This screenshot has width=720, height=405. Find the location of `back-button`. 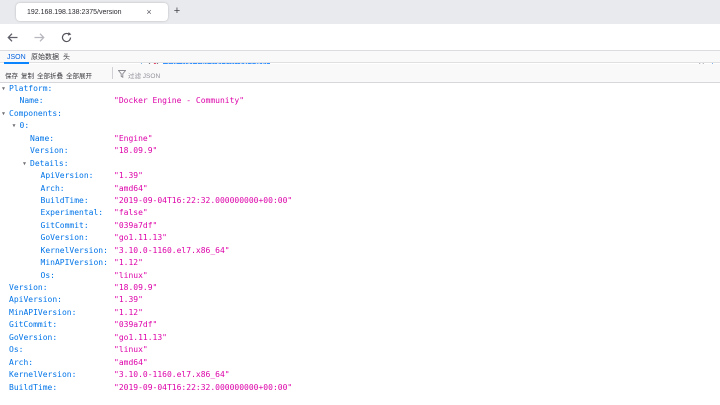

back-button is located at coordinates (12, 37).